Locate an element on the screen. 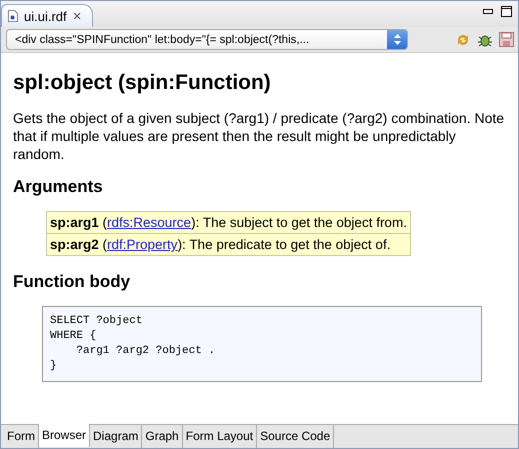  type-link: rdf:Property is located at coordinates (142, 244).